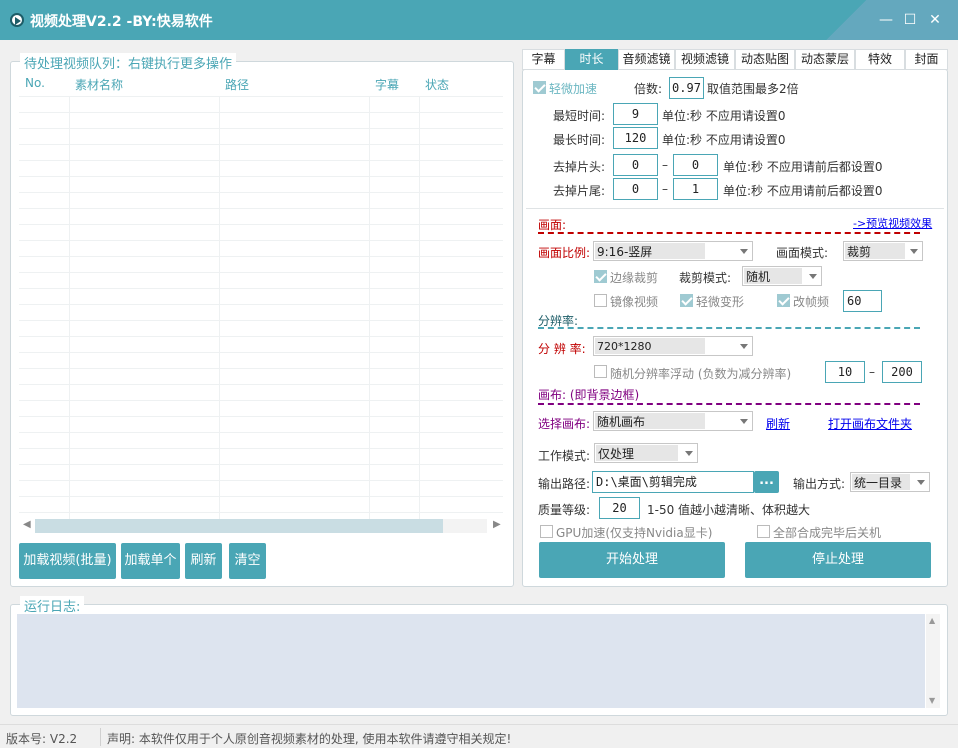  I want to click on work-mode-select: 仅处理, so click(646, 453).